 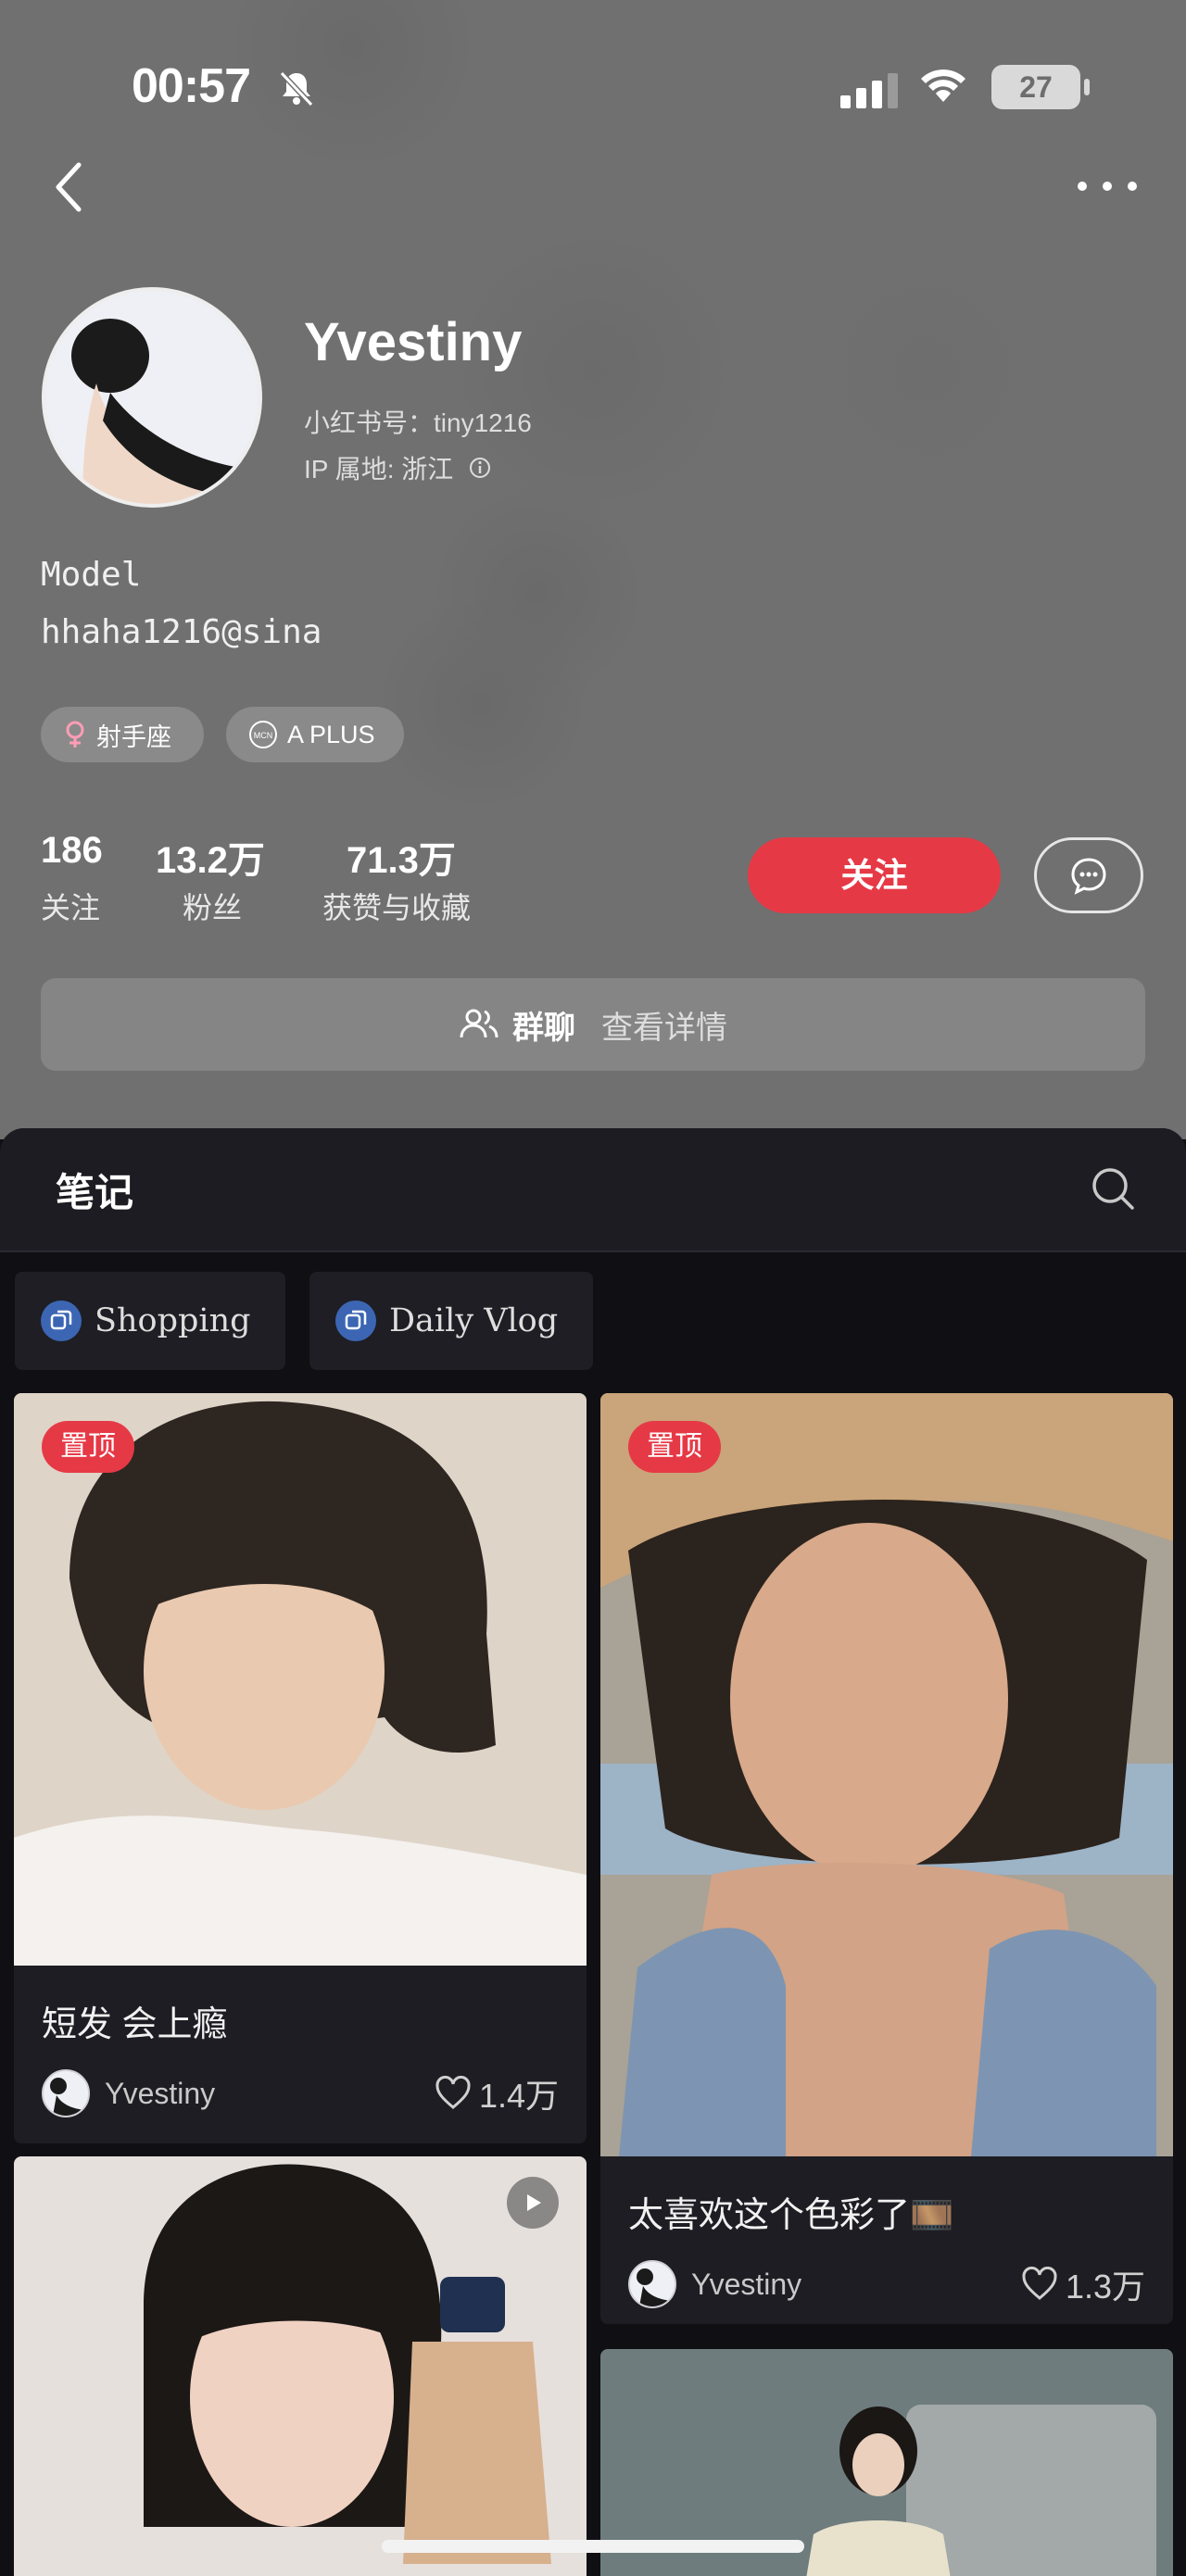 I want to click on svg-text: MCN, so click(x=263, y=735).